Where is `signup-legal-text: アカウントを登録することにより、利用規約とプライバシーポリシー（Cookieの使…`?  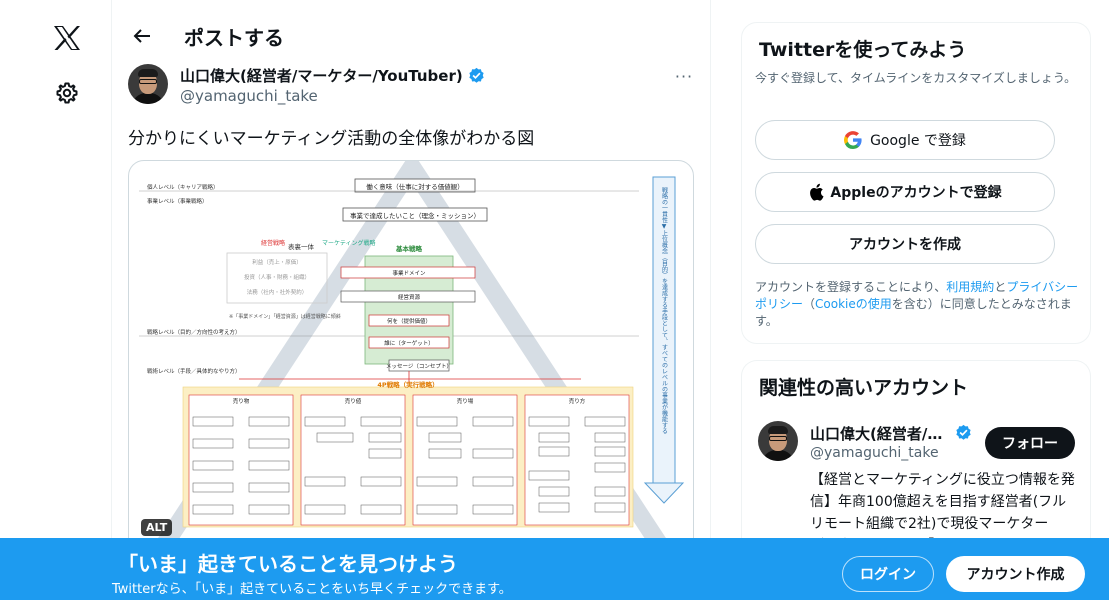 signup-legal-text: アカウントを登録することにより、利用規約とプライバシーポリシー（Cookieの使… is located at coordinates (920, 304).